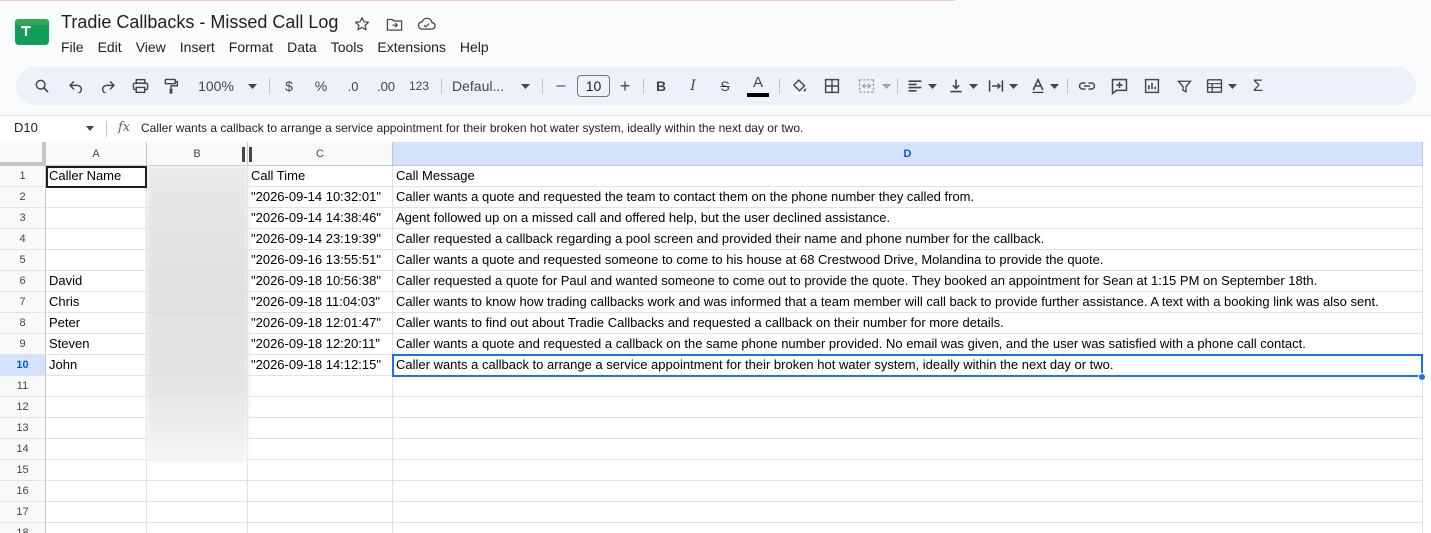 This screenshot has width=1431, height=533. I want to click on cell-b17, so click(197, 512).